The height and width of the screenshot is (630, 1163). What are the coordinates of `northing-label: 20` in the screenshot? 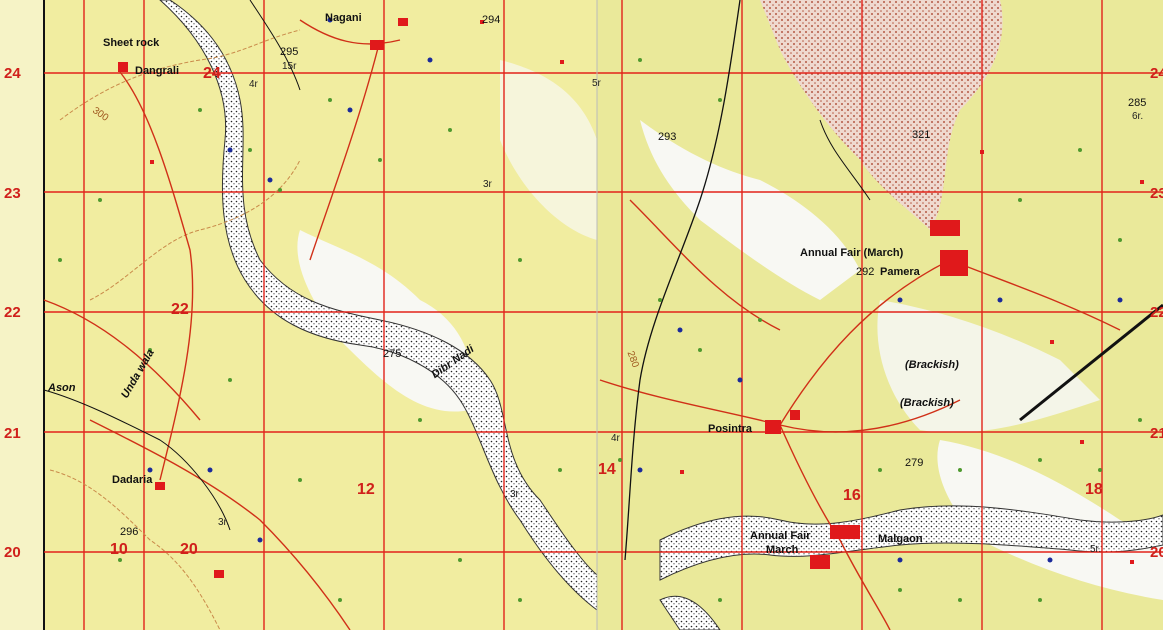 It's located at (12, 552).